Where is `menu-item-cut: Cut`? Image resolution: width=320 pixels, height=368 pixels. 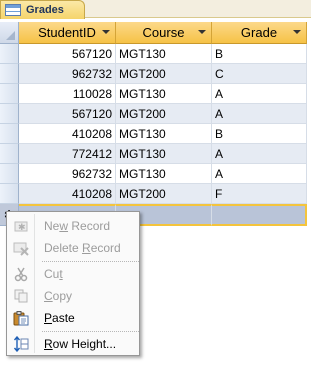 menu-item-cut: Cut is located at coordinates (73, 274).